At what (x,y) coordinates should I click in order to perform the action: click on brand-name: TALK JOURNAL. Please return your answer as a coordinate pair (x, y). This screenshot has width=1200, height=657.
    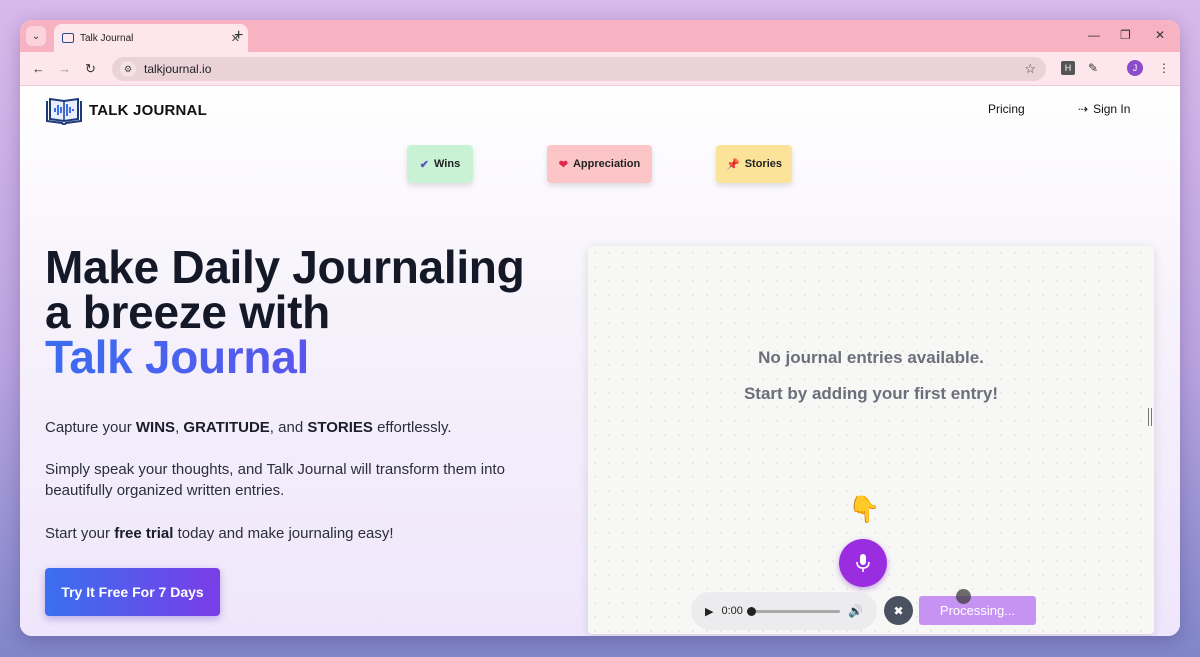
    Looking at the image, I should click on (148, 110).